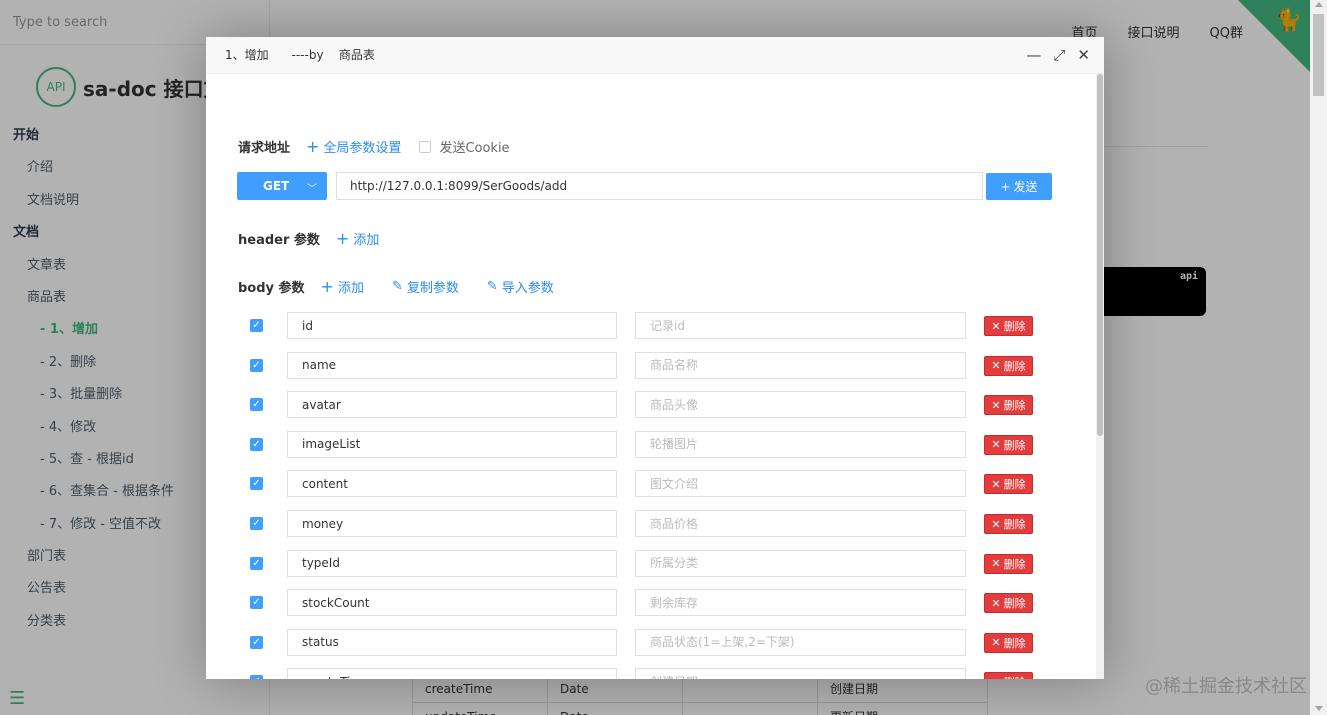  What do you see at coordinates (276, 186) in the screenshot?
I see `method-label: GET` at bounding box center [276, 186].